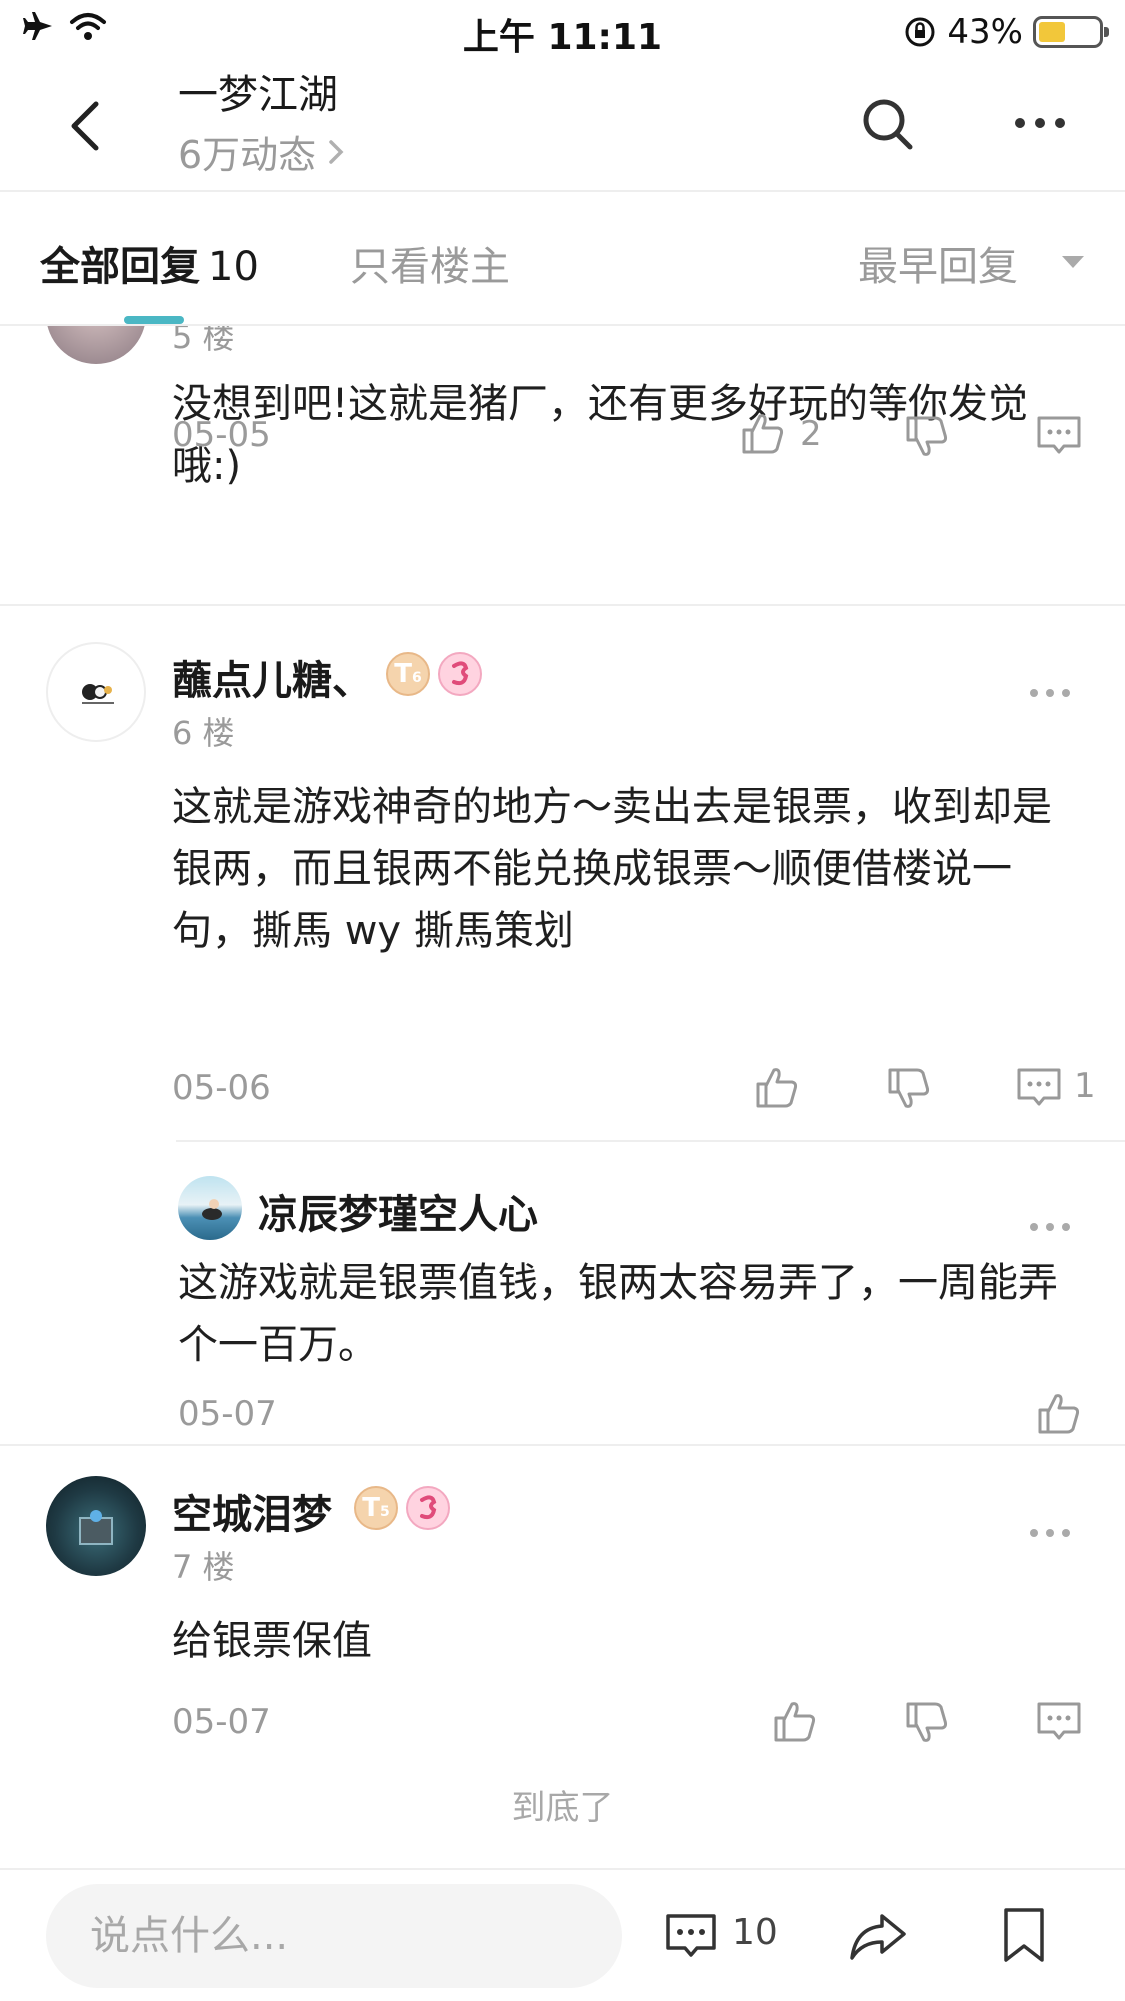  I want to click on status-right: 43%, so click(1006, 32).